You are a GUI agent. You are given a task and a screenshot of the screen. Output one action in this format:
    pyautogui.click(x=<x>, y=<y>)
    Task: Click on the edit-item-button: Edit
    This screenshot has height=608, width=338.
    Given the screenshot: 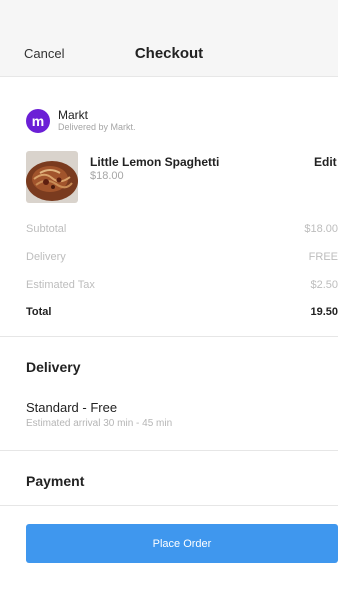 What is the action you would take?
    pyautogui.click(x=326, y=162)
    